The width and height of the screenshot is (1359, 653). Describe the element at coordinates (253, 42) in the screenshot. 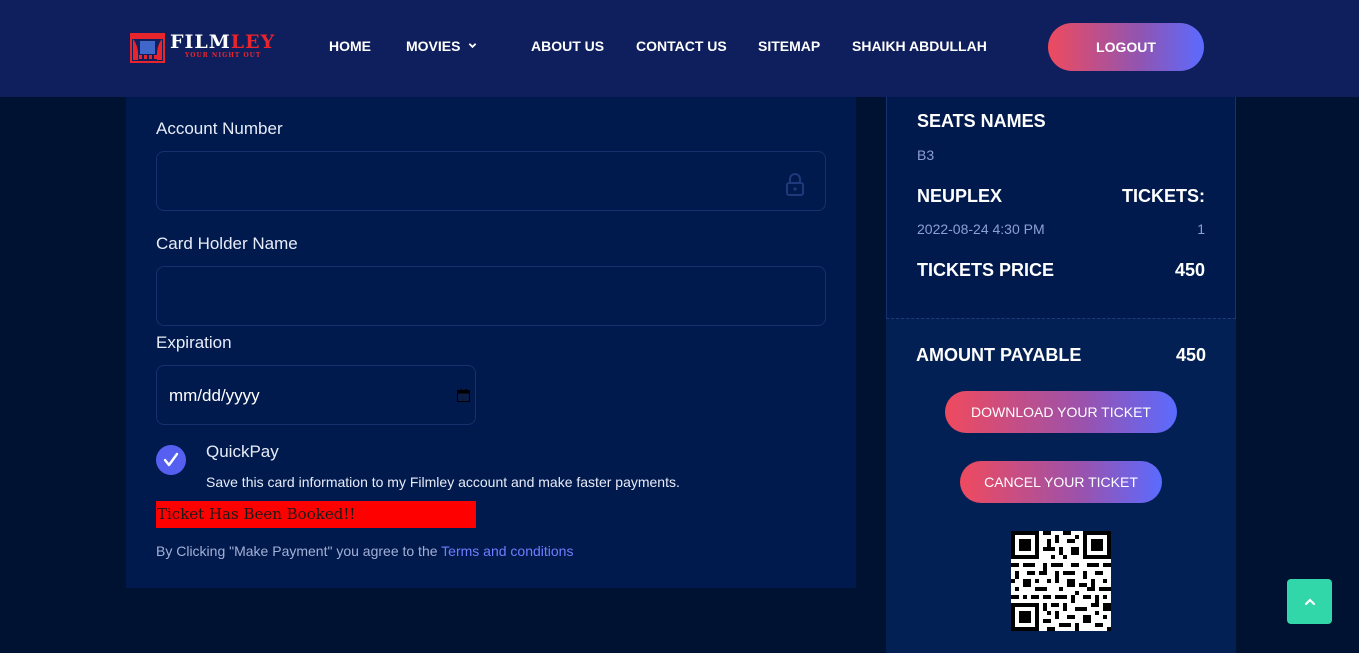

I see `brand-name-accent: LEY` at that location.